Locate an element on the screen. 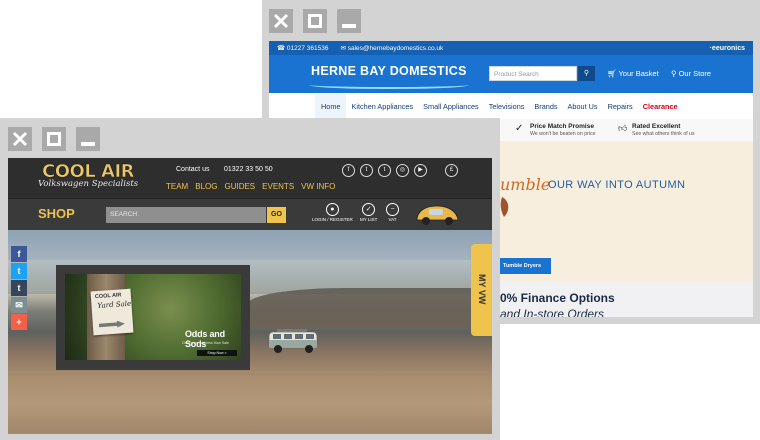 This screenshot has height=440, width=760. shop-title: SHOP is located at coordinates (56, 213).